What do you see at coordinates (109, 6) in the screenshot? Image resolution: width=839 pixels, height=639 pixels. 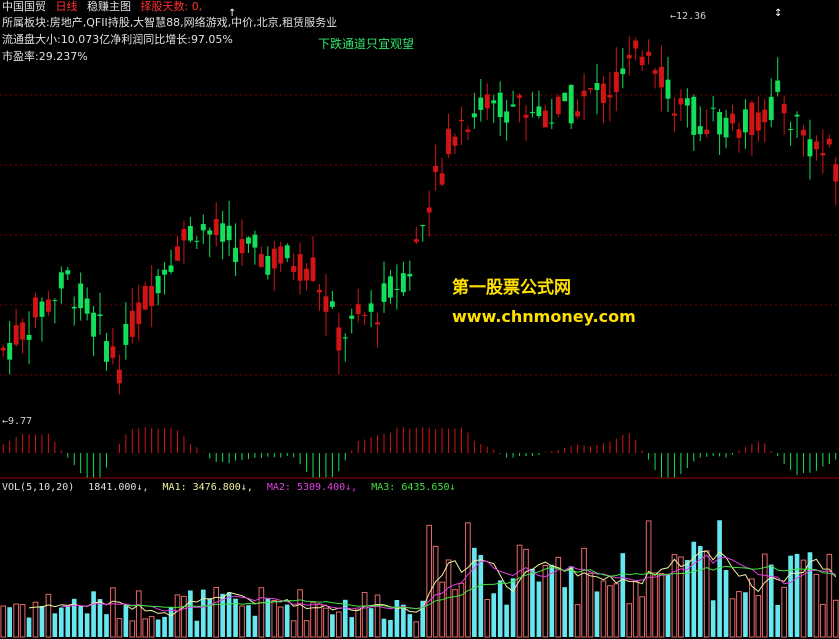 I see `indicator-name: 稳赚主图` at bounding box center [109, 6].